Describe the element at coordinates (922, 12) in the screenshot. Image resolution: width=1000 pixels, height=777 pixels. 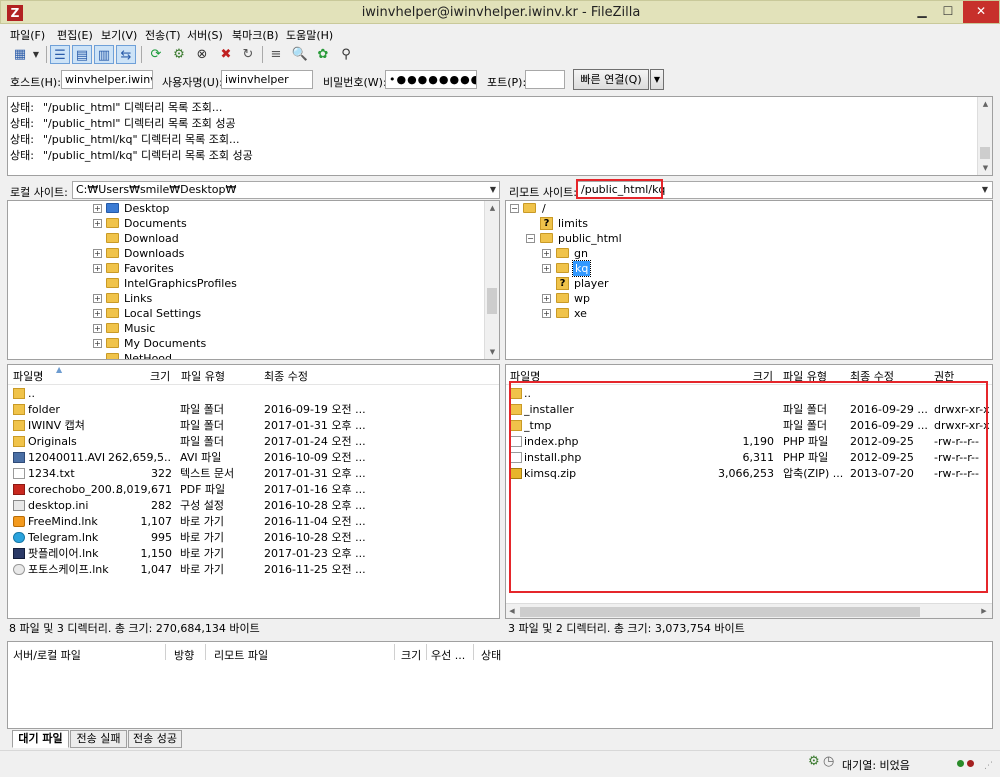
I see `minimize-button: ▁` at that location.